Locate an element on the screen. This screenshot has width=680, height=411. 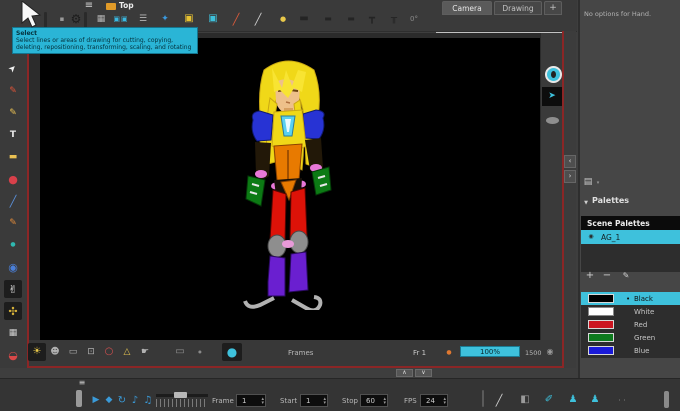
pen-stroke-icon: ╱ is located at coordinates (236, 19).